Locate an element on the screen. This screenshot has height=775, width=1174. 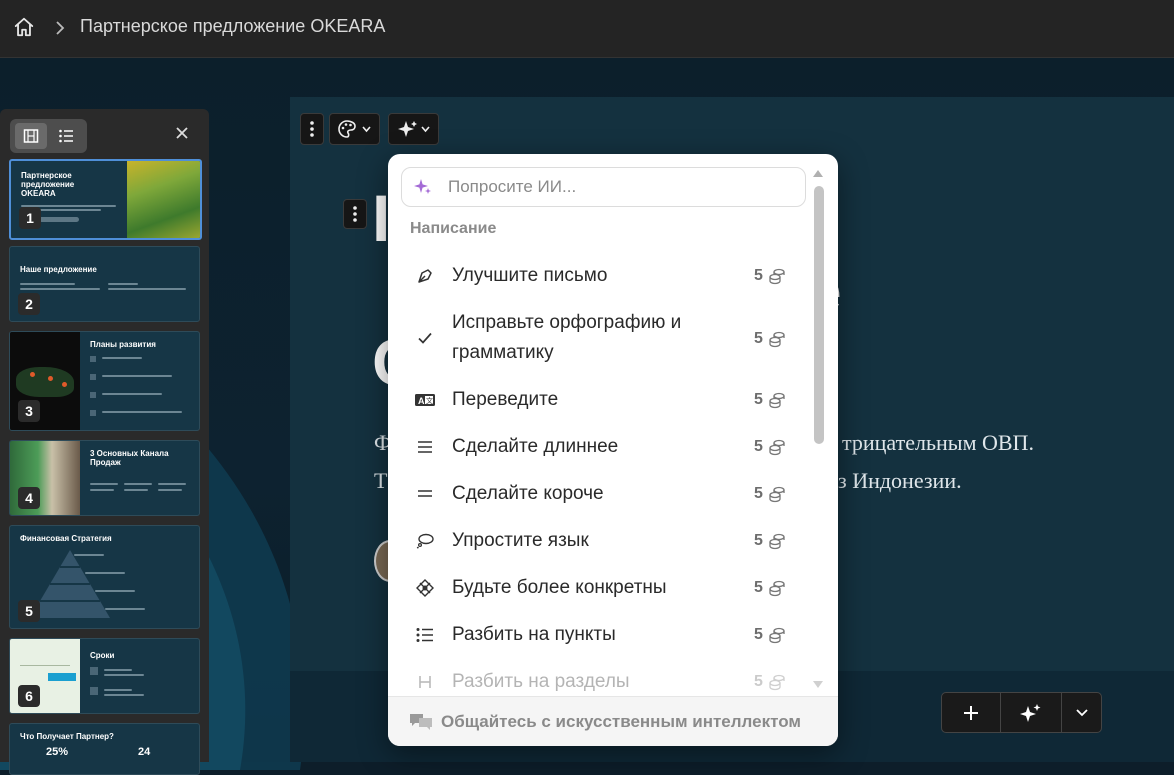
menu-item-split-sections: Разбить на разделы 5 is located at coordinates (601, 681).